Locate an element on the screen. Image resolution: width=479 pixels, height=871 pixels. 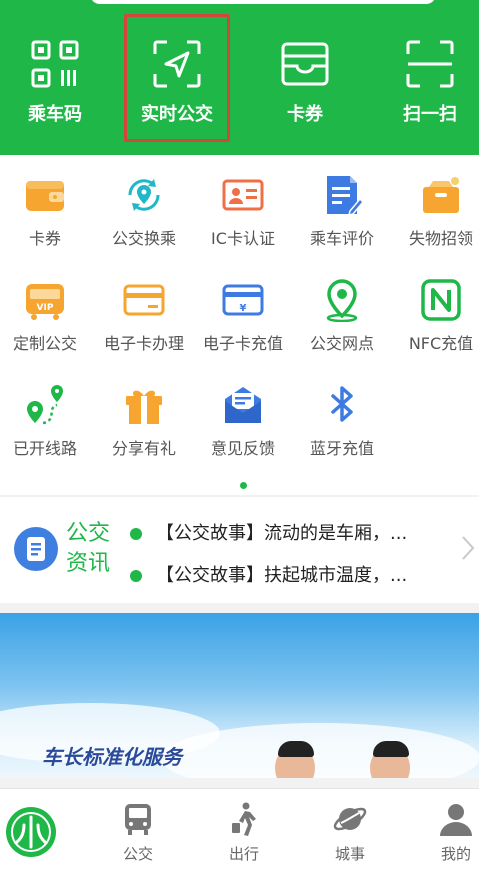
ride-code-button: 乘车码 is located at coordinates (55, 85).